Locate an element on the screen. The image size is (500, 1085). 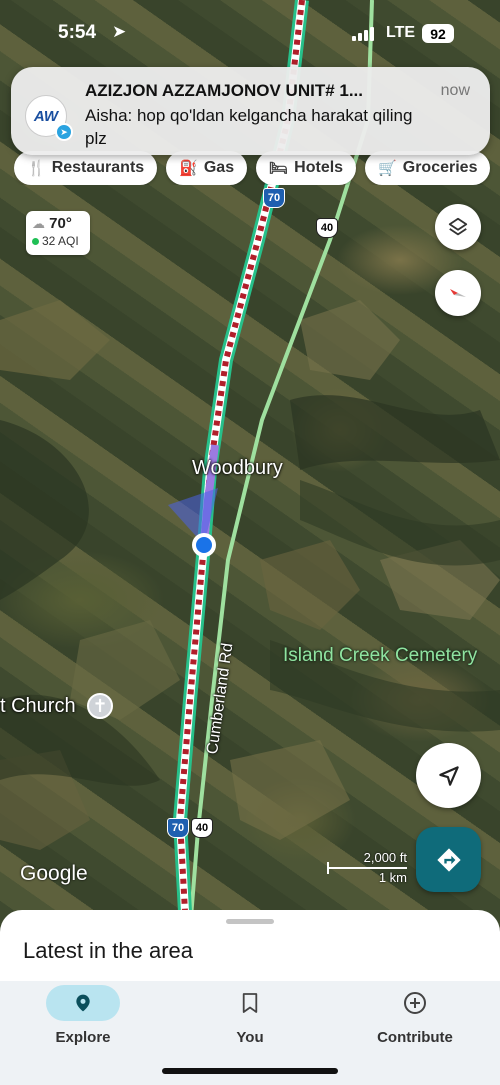
scale-km: 1 km is located at coordinates (392, 877).